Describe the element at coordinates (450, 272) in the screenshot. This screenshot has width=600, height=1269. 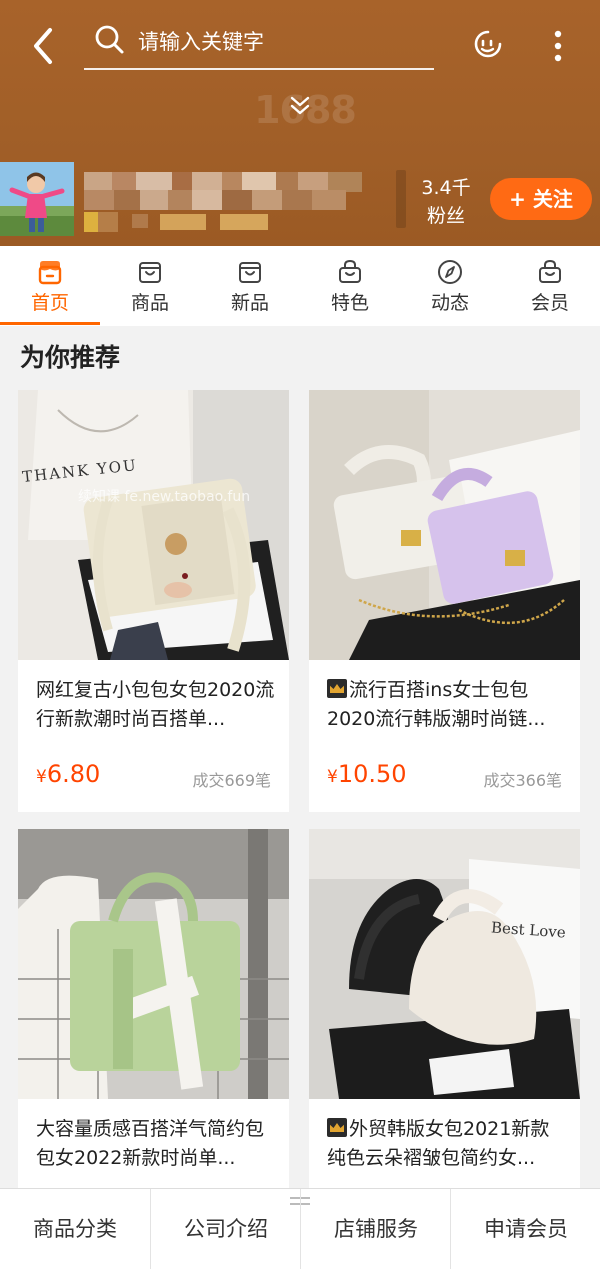
I see `compass-icon` at that location.